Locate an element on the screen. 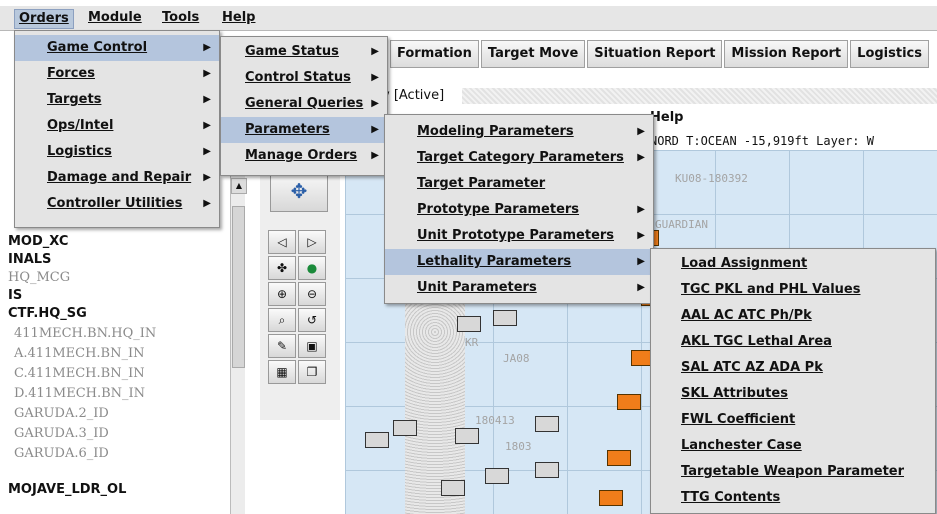 The image size is (937, 514). map-label: 180413 is located at coordinates (495, 420).